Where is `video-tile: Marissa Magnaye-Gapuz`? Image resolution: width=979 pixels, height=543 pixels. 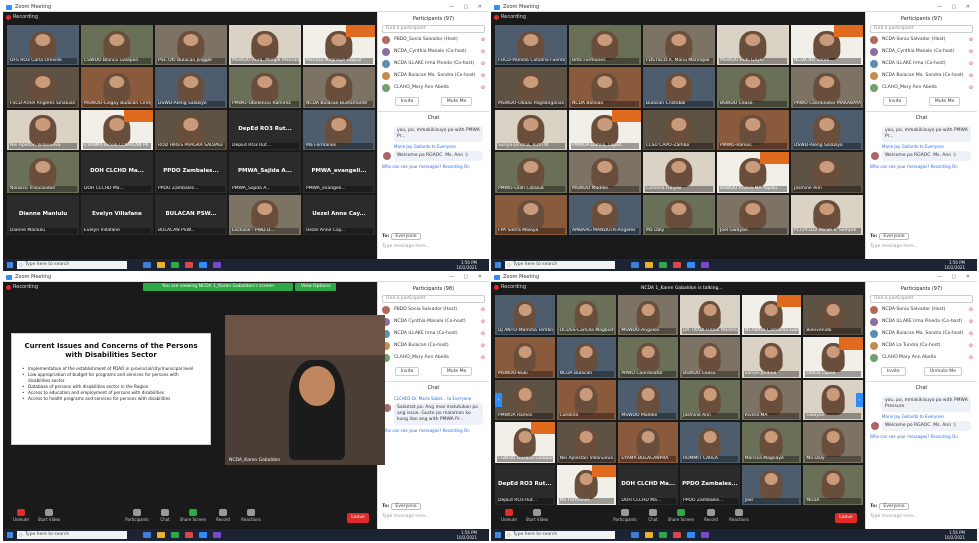 video-tile: Marissa Magnaye-Gapuz is located at coordinates (339, 45).